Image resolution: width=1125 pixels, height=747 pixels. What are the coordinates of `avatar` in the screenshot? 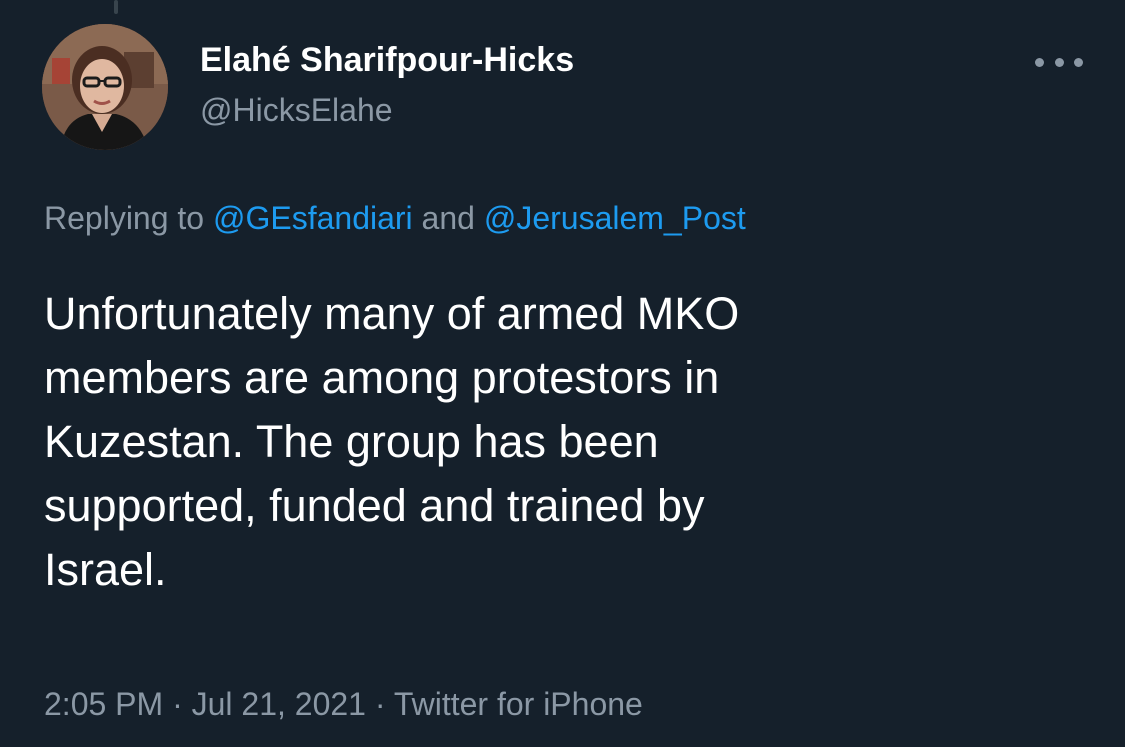 It's located at (105, 87).